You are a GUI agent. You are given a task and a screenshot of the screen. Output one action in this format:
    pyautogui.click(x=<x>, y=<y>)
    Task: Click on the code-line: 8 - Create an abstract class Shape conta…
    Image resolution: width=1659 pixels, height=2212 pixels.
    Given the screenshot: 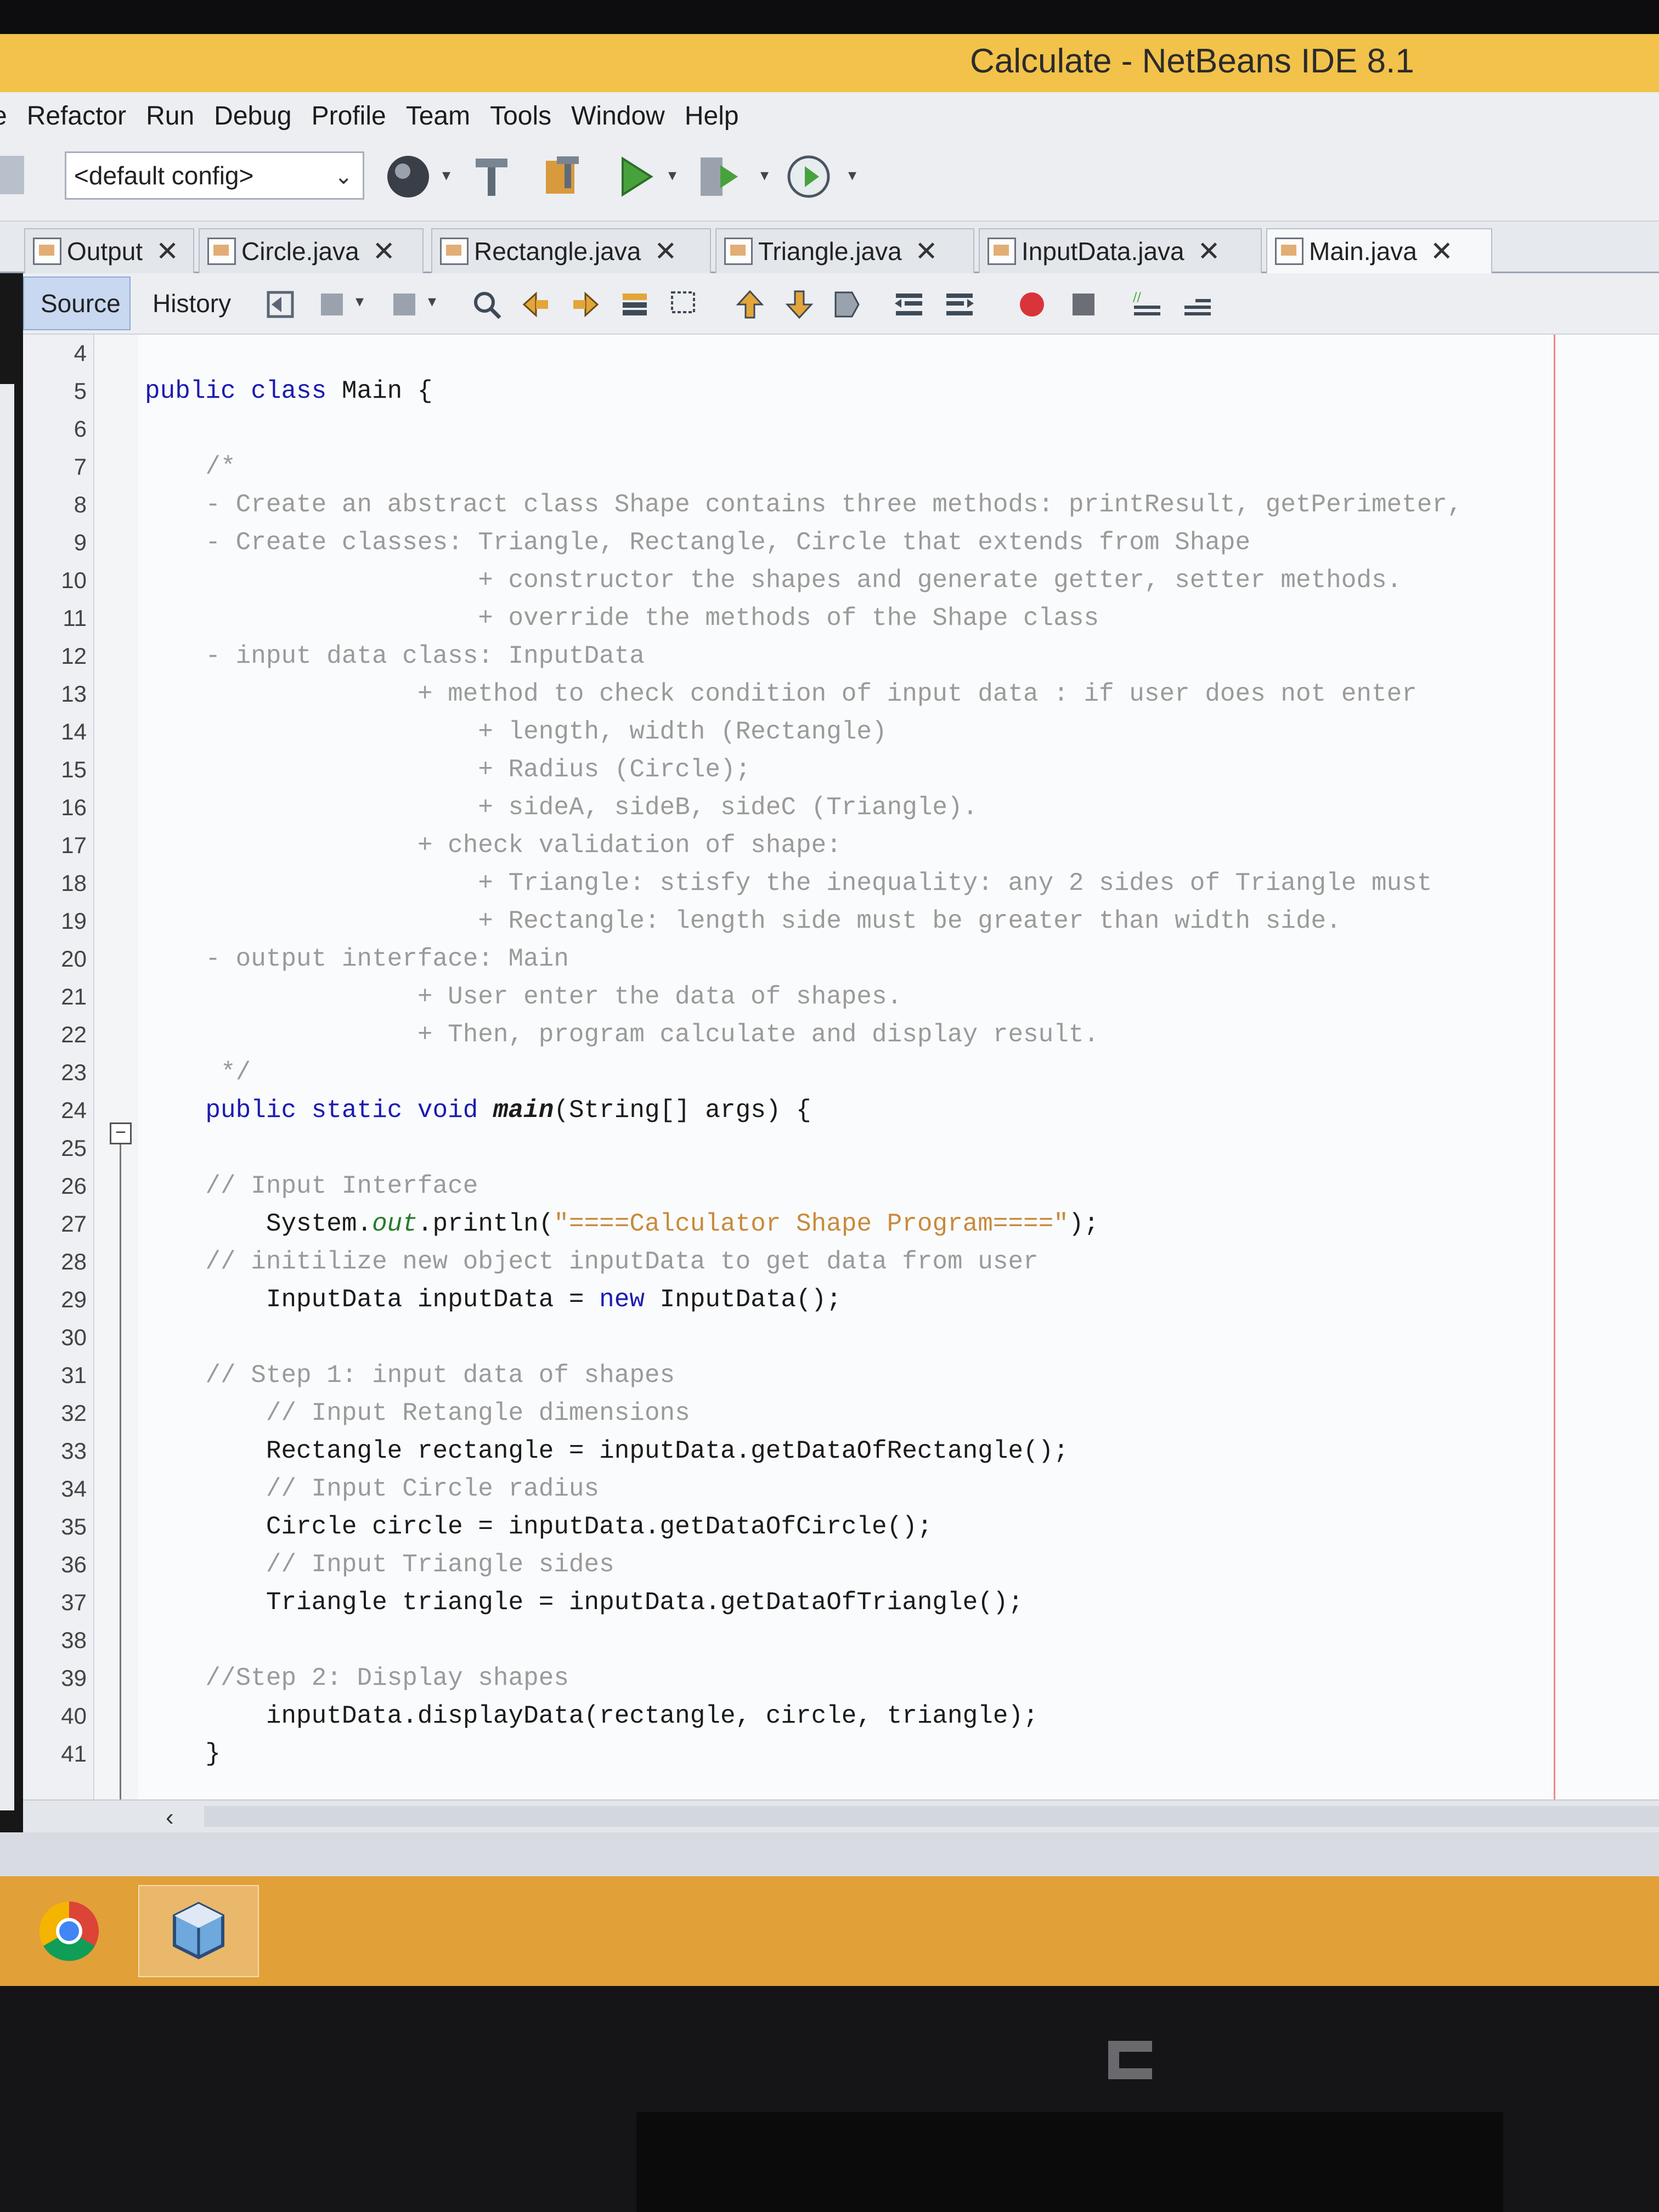 What is the action you would take?
    pyautogui.click(x=841, y=505)
    